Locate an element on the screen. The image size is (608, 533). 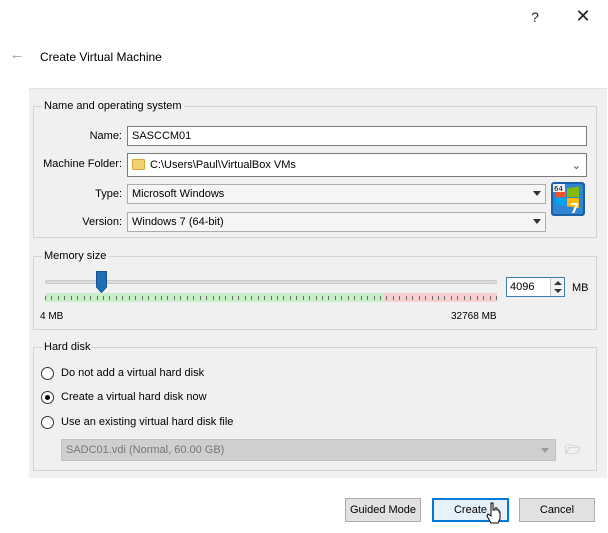
memory-spinbox: 4096 is located at coordinates (535, 287).